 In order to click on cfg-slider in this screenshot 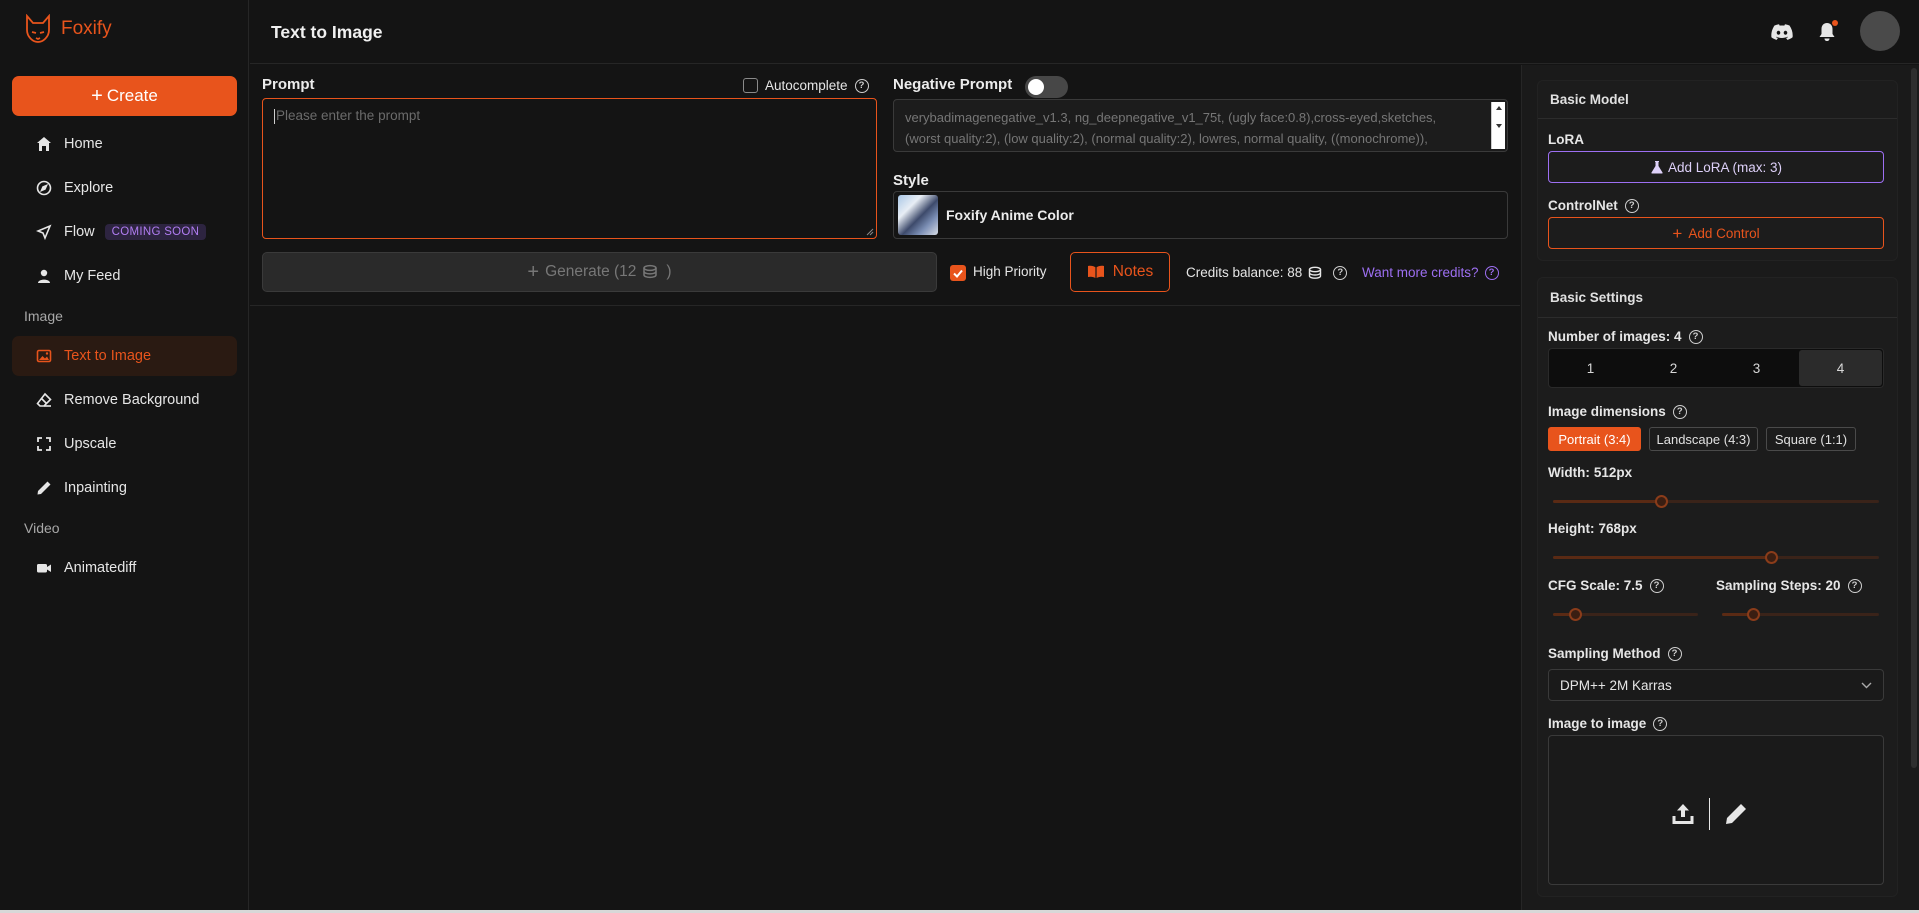, I will do `click(1625, 614)`.